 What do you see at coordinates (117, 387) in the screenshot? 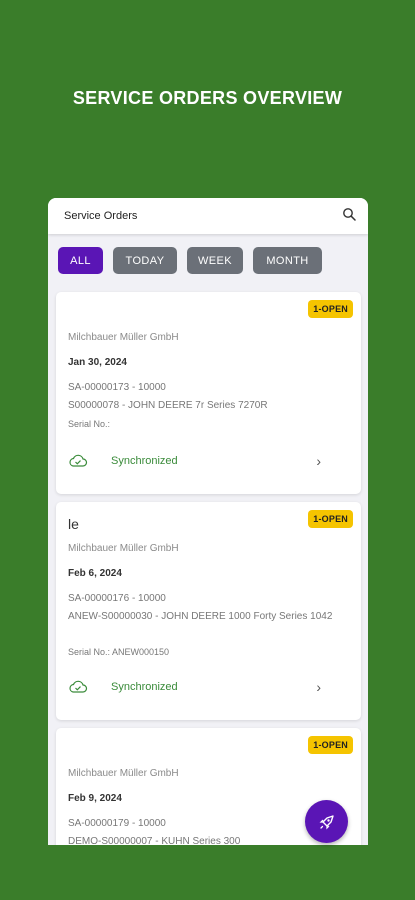
I see `order-reference: SA-00000173 - 10000` at bounding box center [117, 387].